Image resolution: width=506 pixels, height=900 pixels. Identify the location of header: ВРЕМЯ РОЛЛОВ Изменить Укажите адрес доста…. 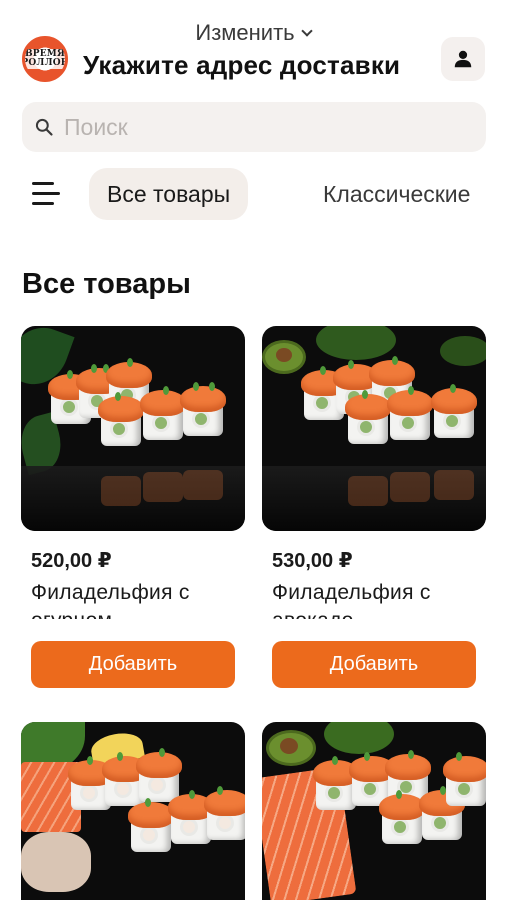
(253, 50).